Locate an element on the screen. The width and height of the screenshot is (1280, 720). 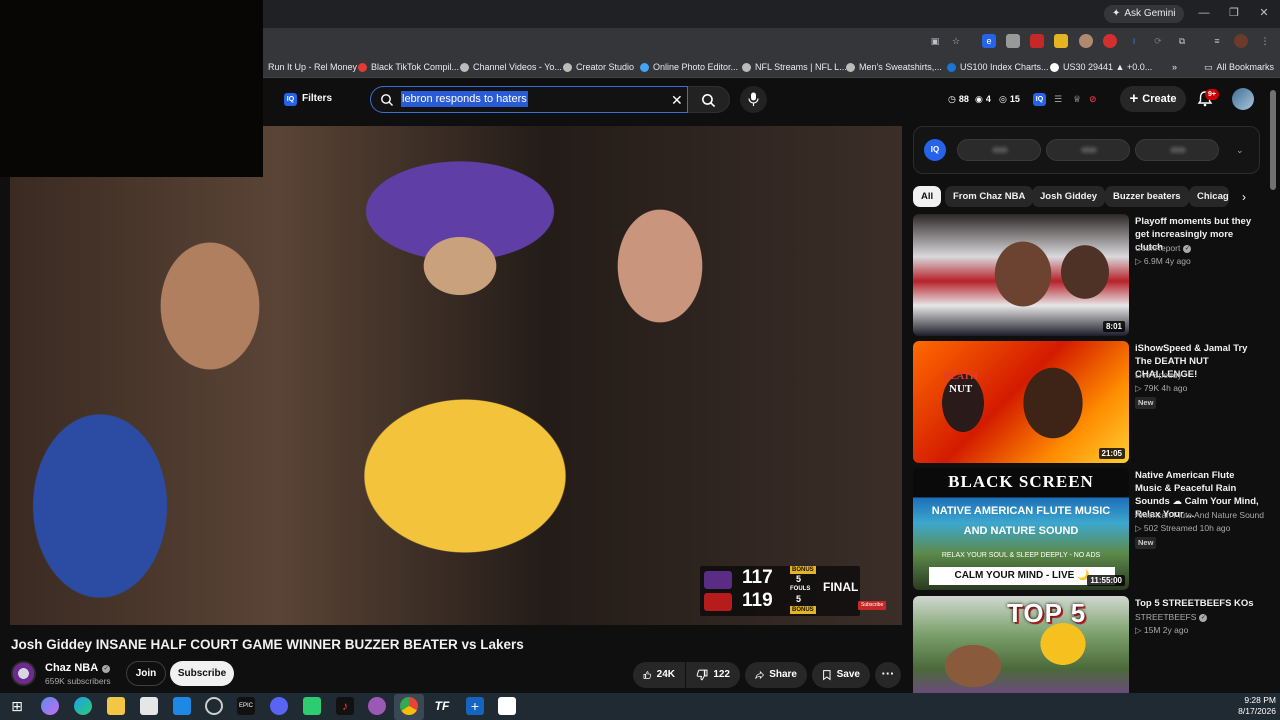
rec-channel: Live Speedy is located at coordinates (1158, 375).